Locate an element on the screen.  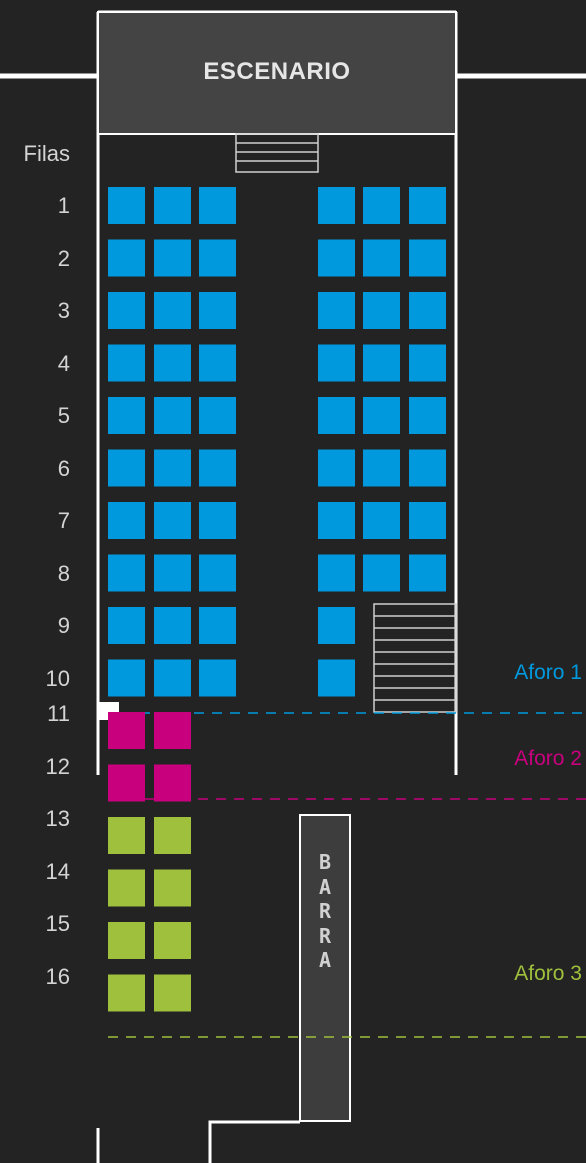
stage-label: ESCENARIO is located at coordinates (277, 71).